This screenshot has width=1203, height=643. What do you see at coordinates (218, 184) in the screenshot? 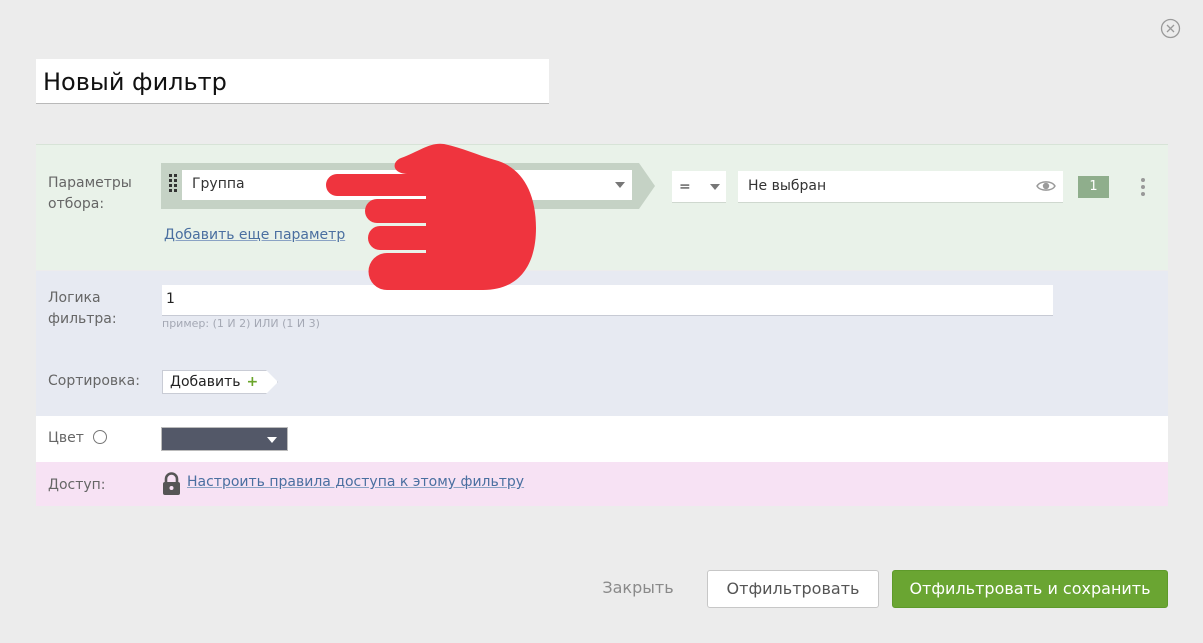
I see `param-field-value: Группа` at bounding box center [218, 184].